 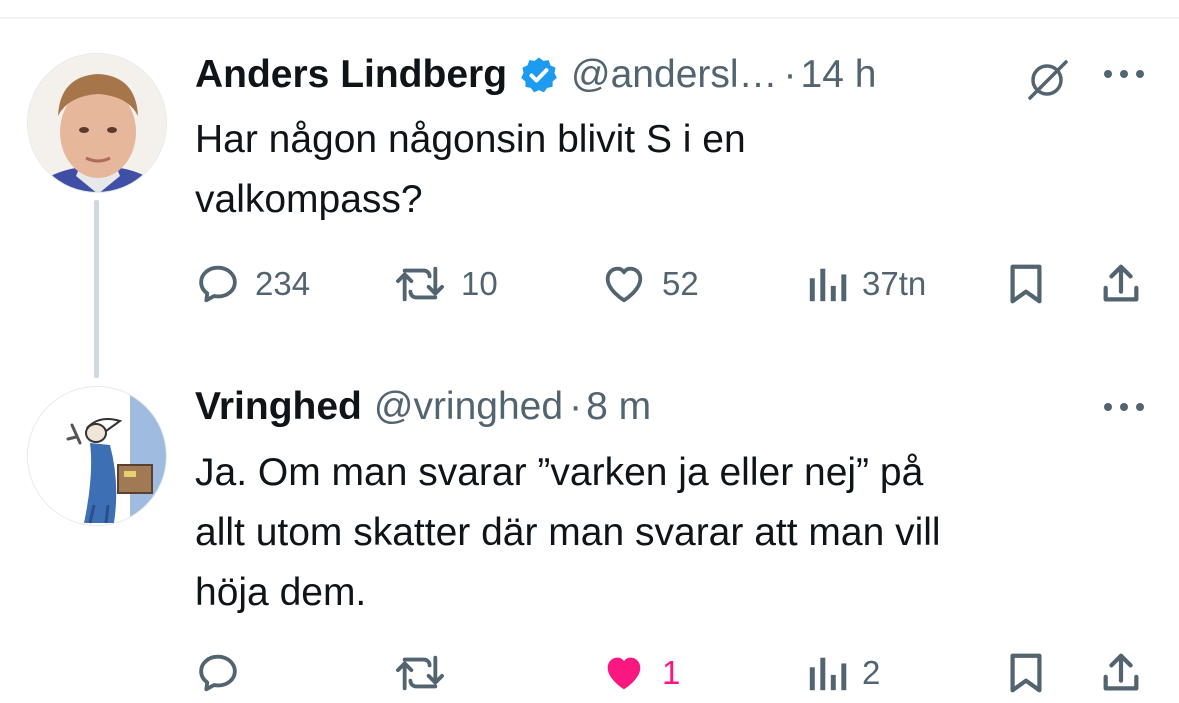 I want to click on like-count: 52, so click(x=680, y=283).